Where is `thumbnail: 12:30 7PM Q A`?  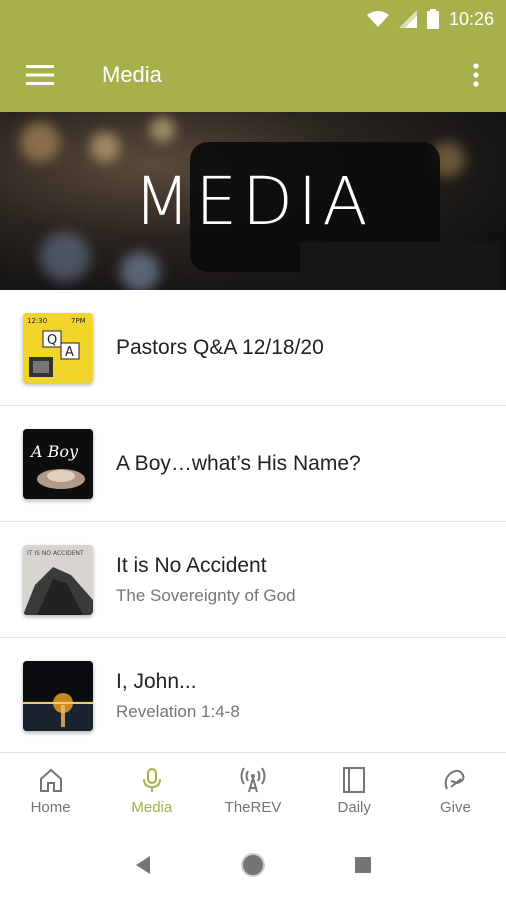 thumbnail: 12:30 7PM Q A is located at coordinates (58, 347).